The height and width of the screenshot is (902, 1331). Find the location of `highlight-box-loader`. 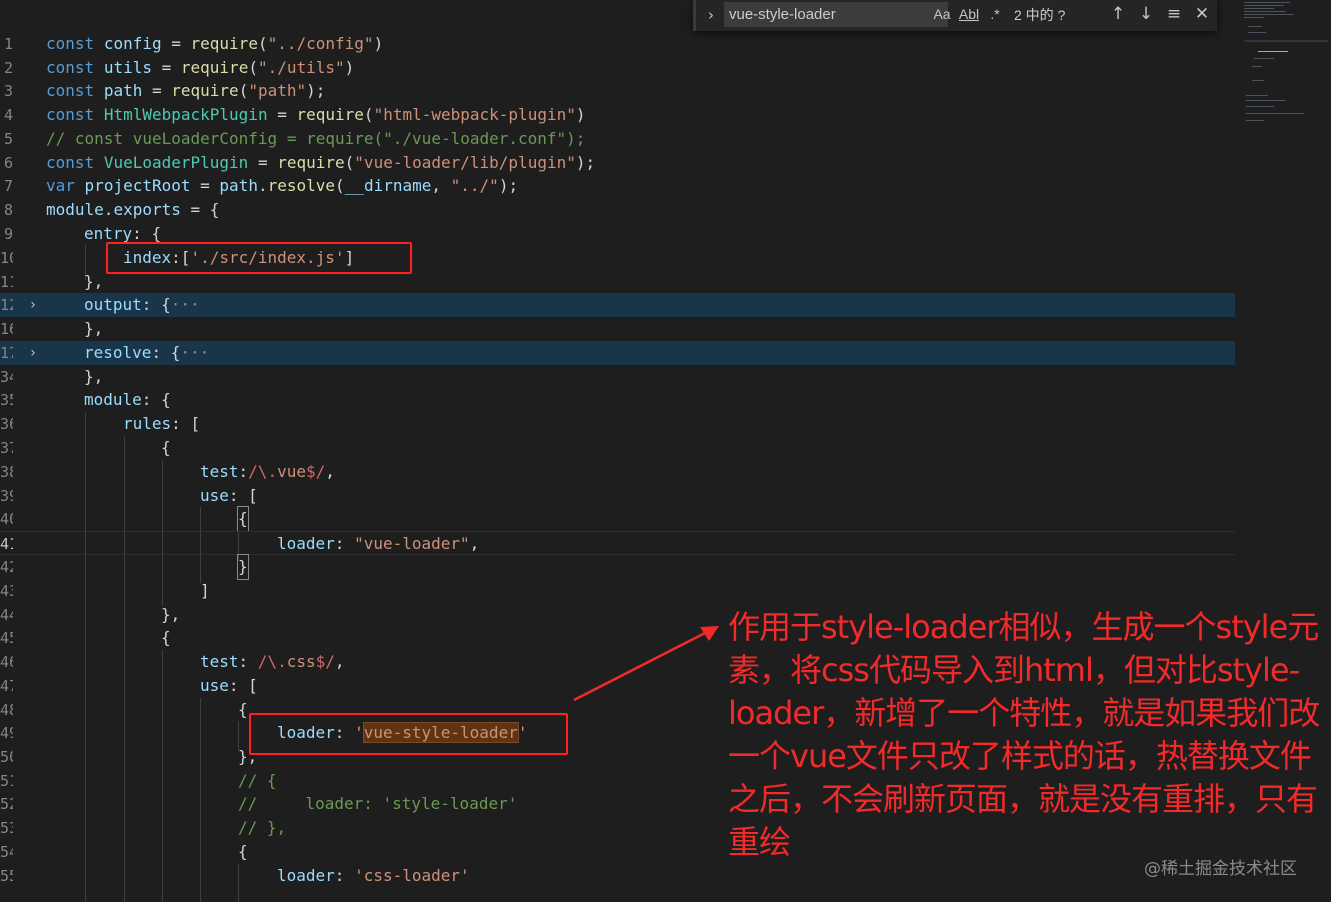

highlight-box-loader is located at coordinates (408, 734).